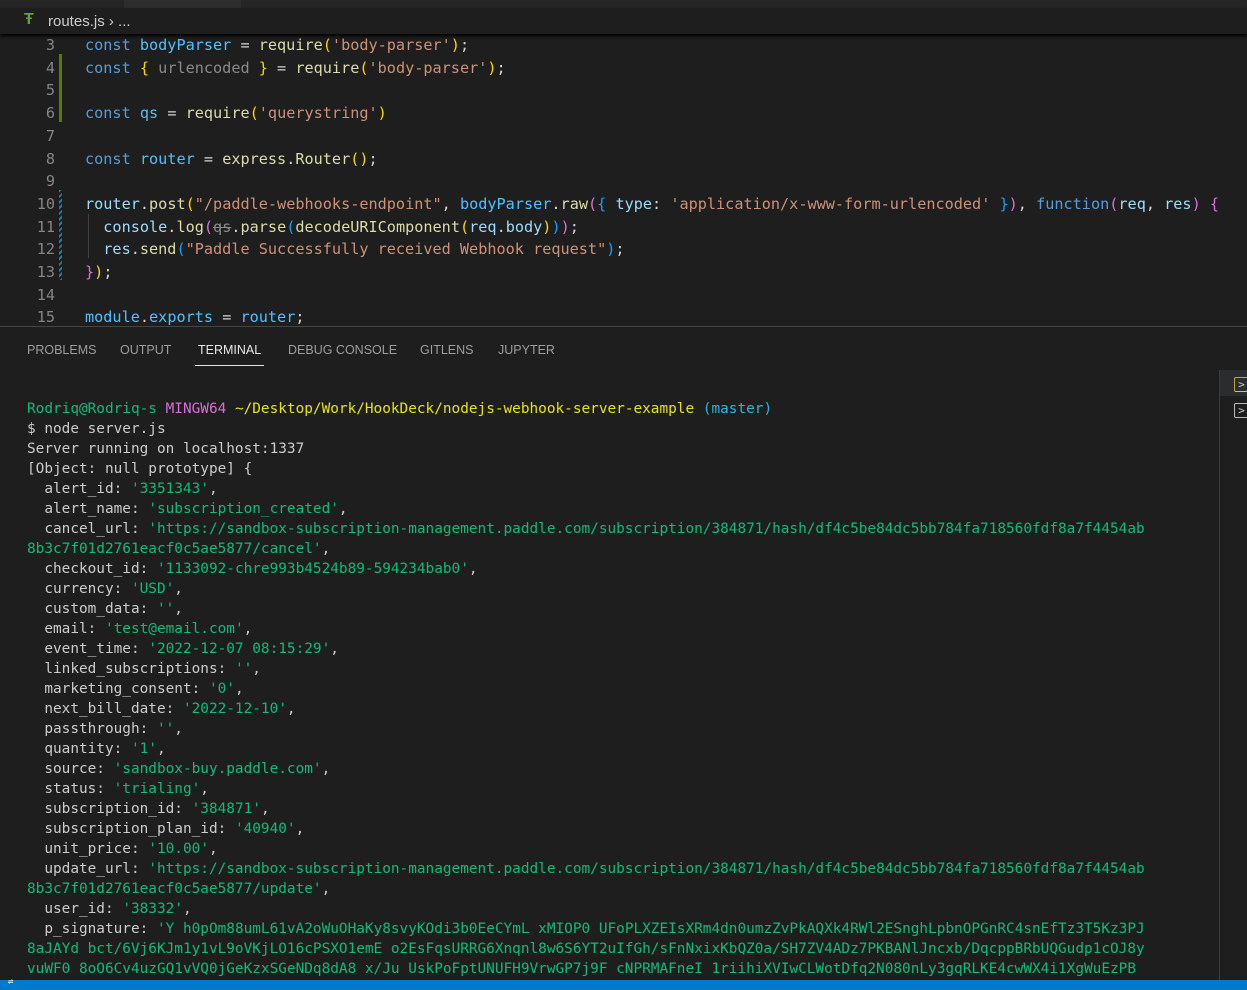  I want to click on terminal-line: alert_name: 'subscription_created',, so click(586, 509).